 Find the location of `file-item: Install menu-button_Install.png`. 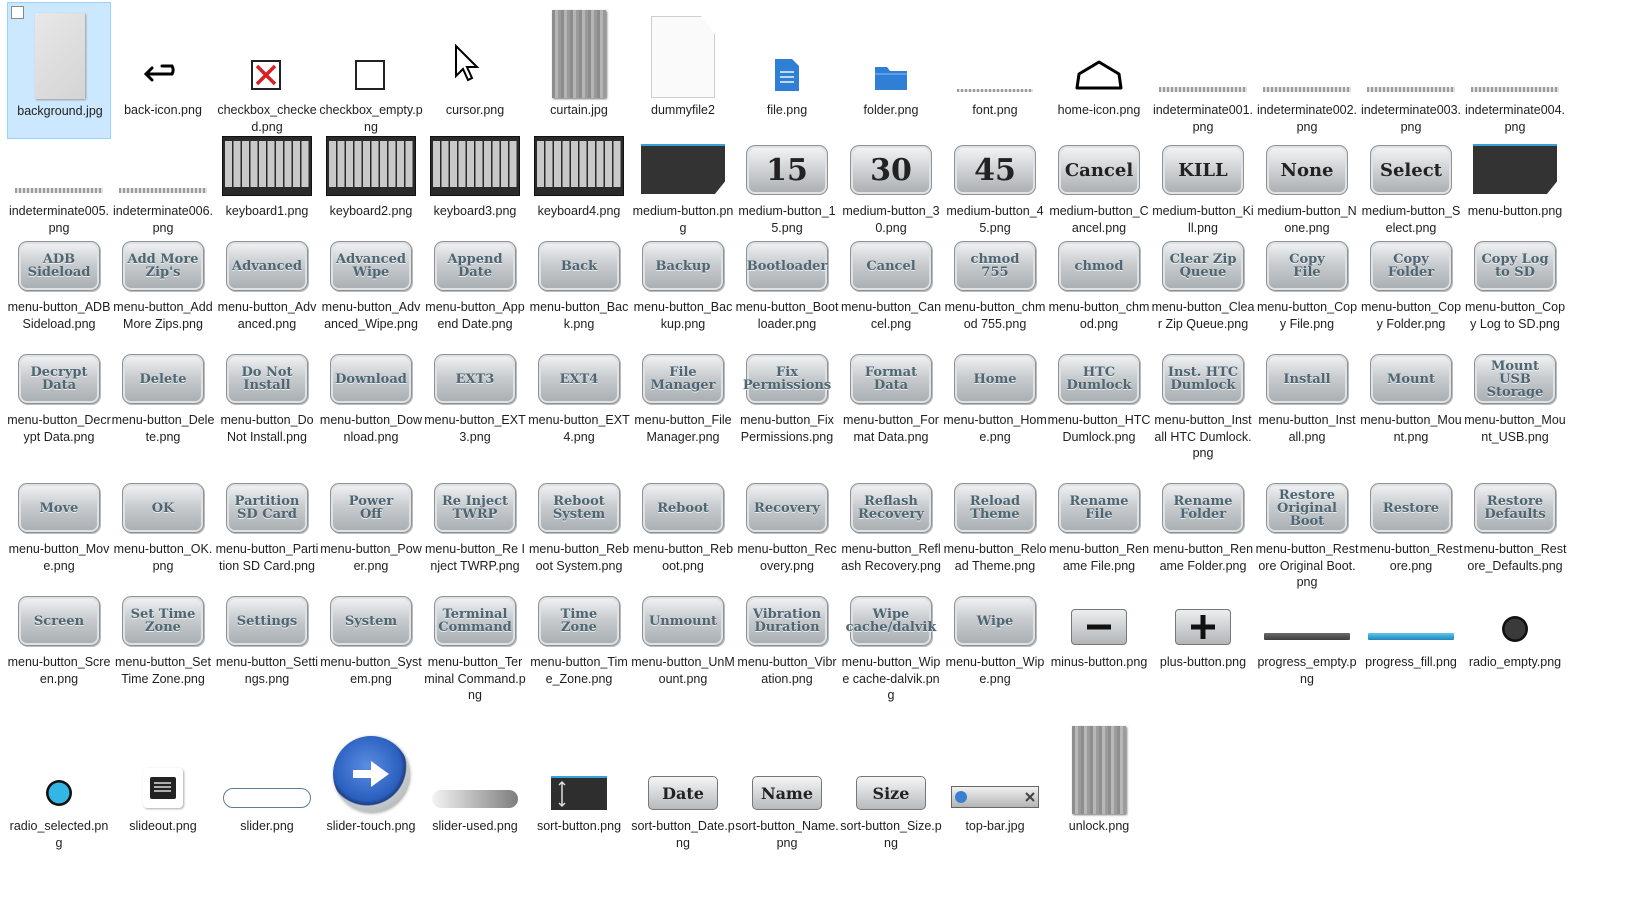

file-item: Install menu-button_Install.png is located at coordinates (1307, 380).